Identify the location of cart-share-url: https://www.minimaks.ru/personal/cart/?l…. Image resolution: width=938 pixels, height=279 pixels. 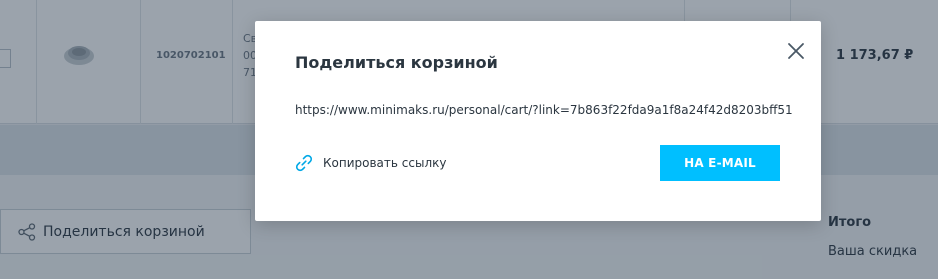
(544, 110).